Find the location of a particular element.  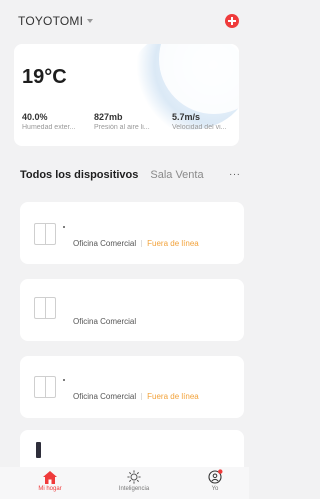

humidity-value: 40.0% is located at coordinates (35, 117).